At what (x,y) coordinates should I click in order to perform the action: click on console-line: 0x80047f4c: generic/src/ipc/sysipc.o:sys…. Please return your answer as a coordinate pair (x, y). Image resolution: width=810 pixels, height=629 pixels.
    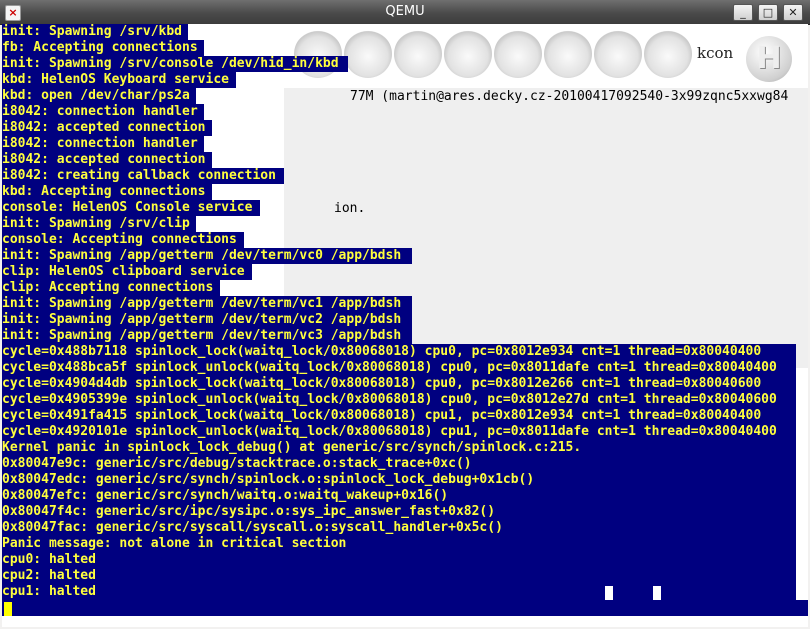
    Looking at the image, I should click on (399, 512).